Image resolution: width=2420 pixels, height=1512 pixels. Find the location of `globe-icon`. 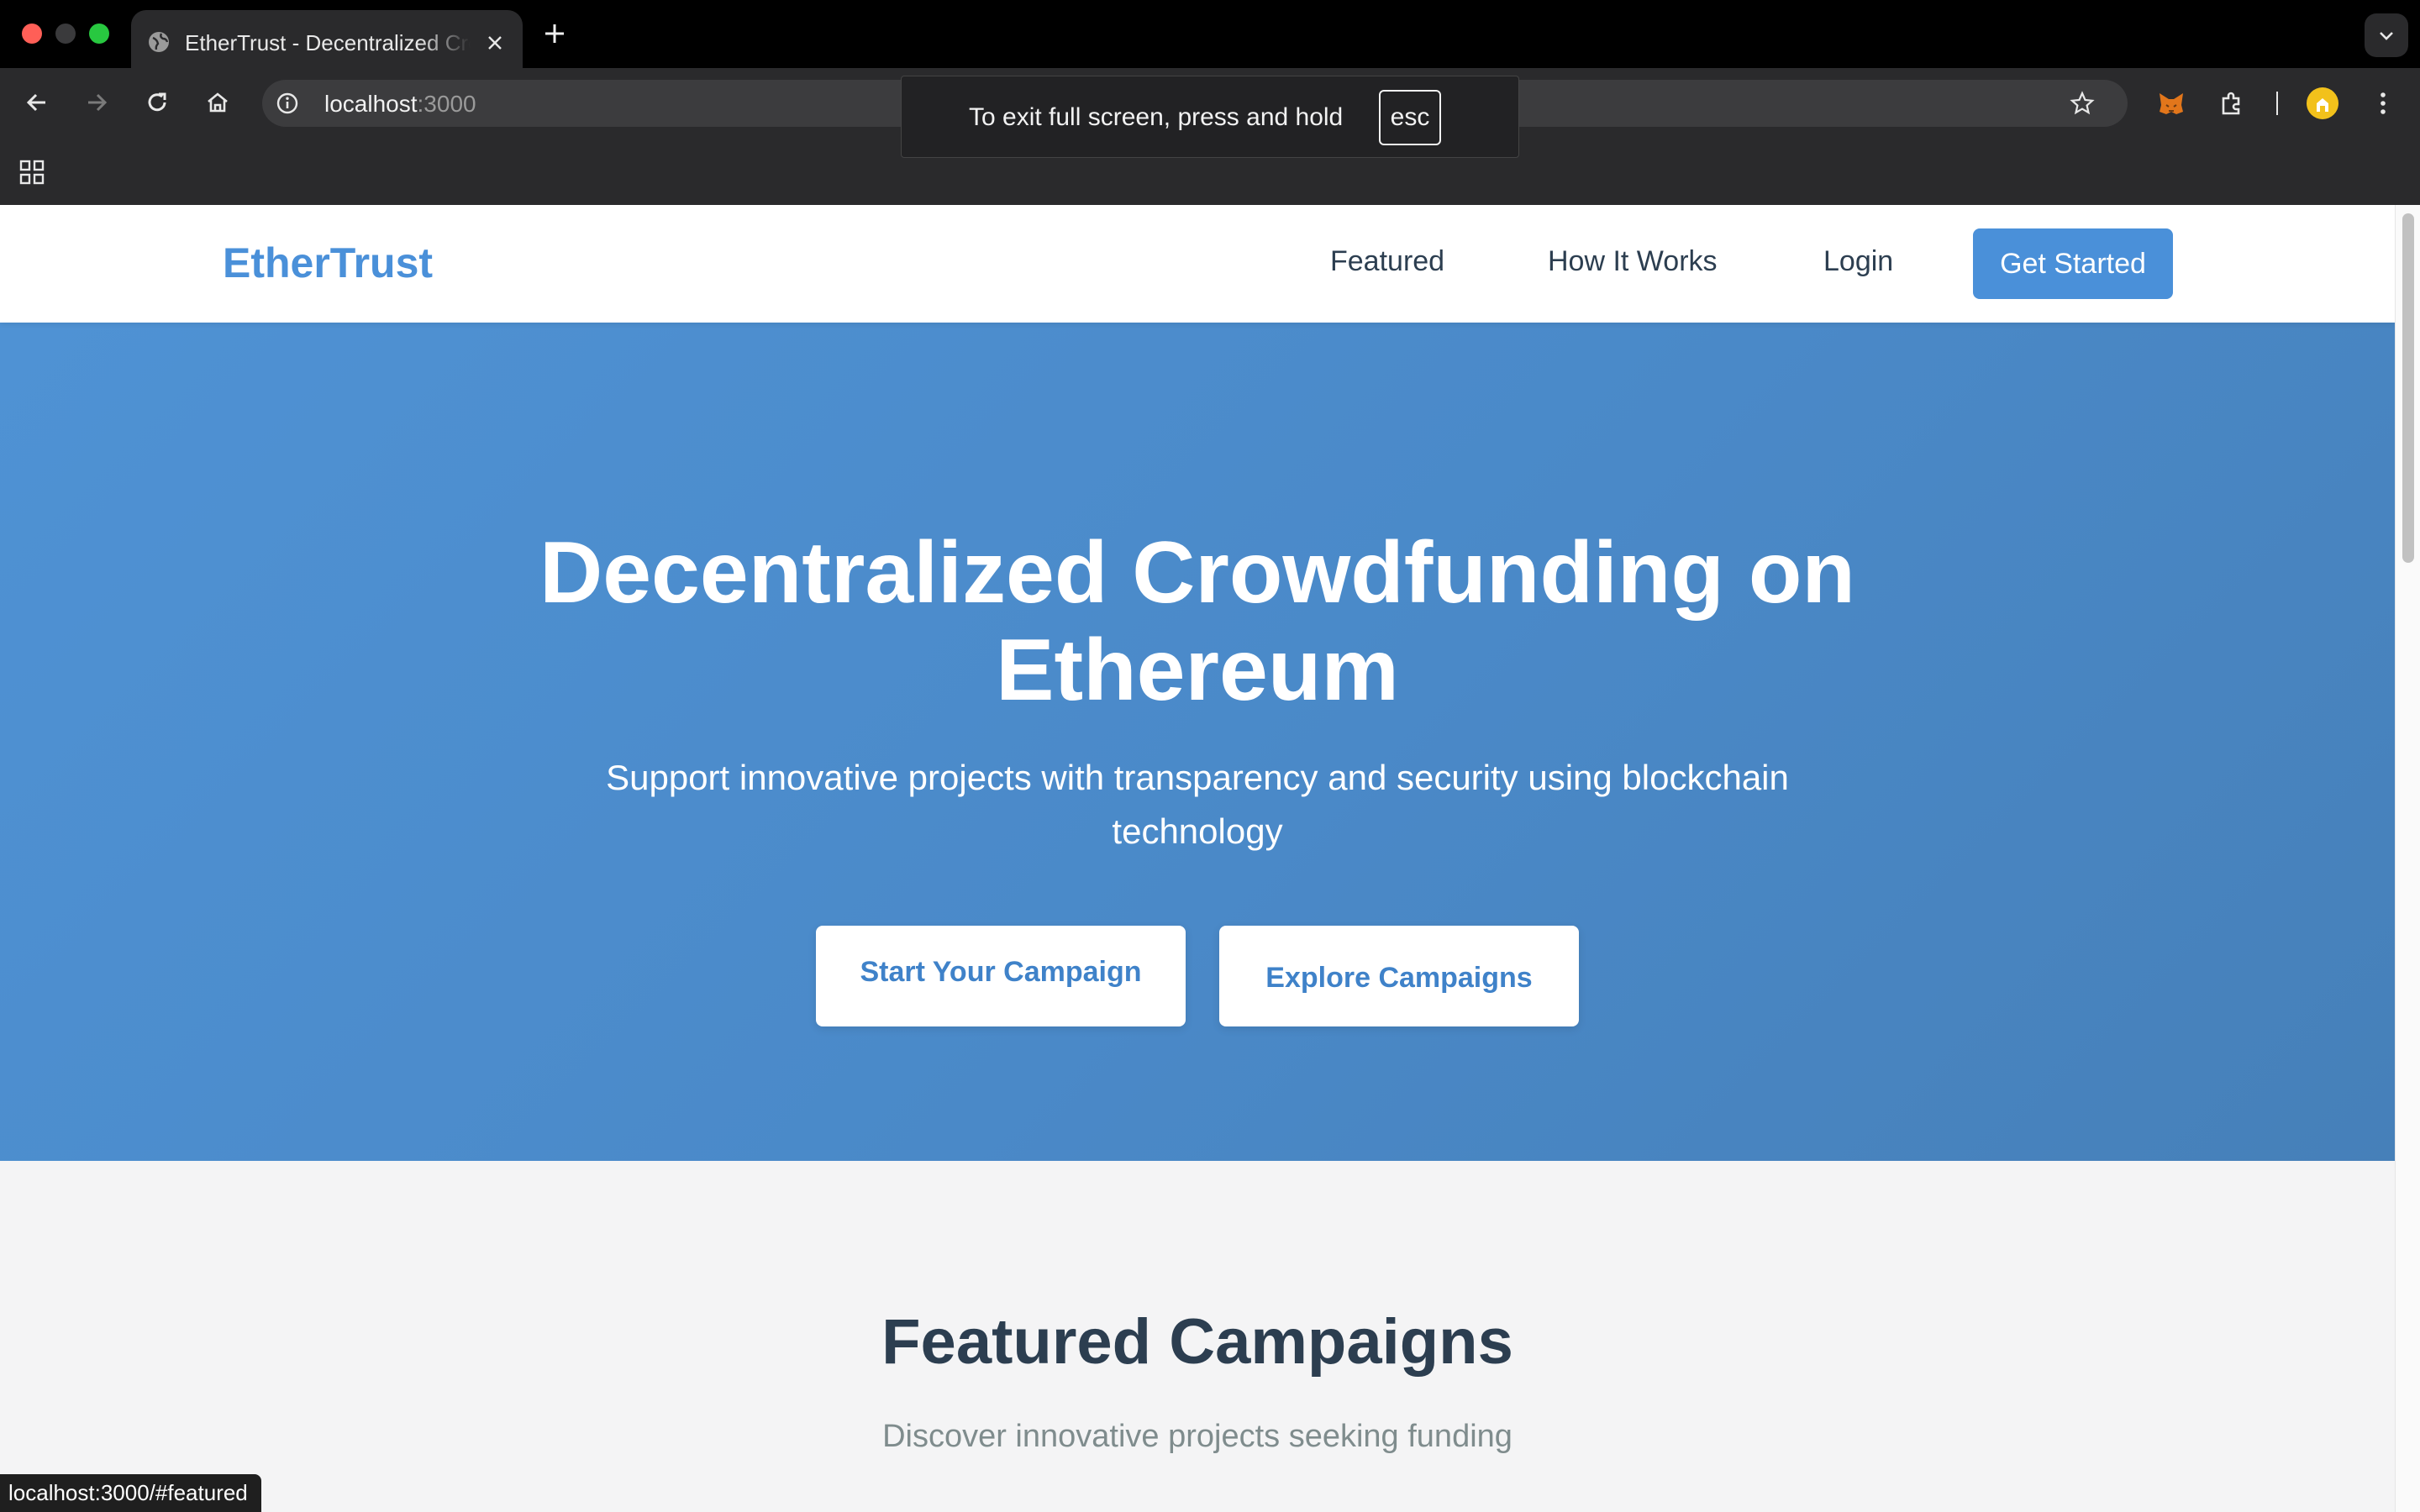

globe-icon is located at coordinates (159, 42).